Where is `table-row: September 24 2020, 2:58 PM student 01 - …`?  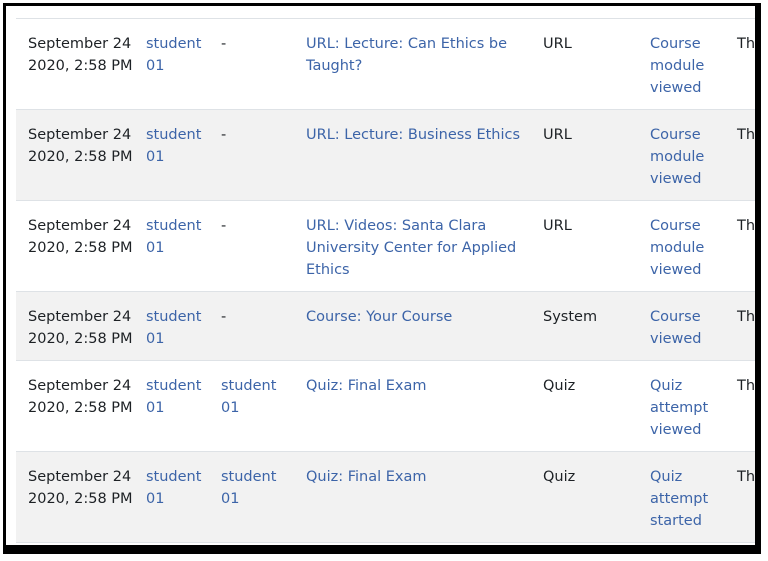 table-row: September 24 2020, 2:58 PM student 01 - … is located at coordinates (385, 326).